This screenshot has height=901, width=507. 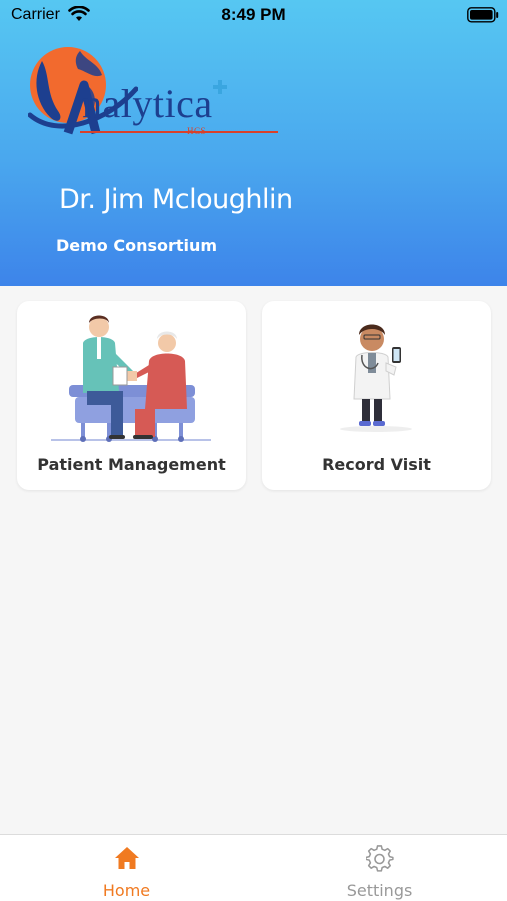 I want to click on gear-icon, so click(x=379, y=859).